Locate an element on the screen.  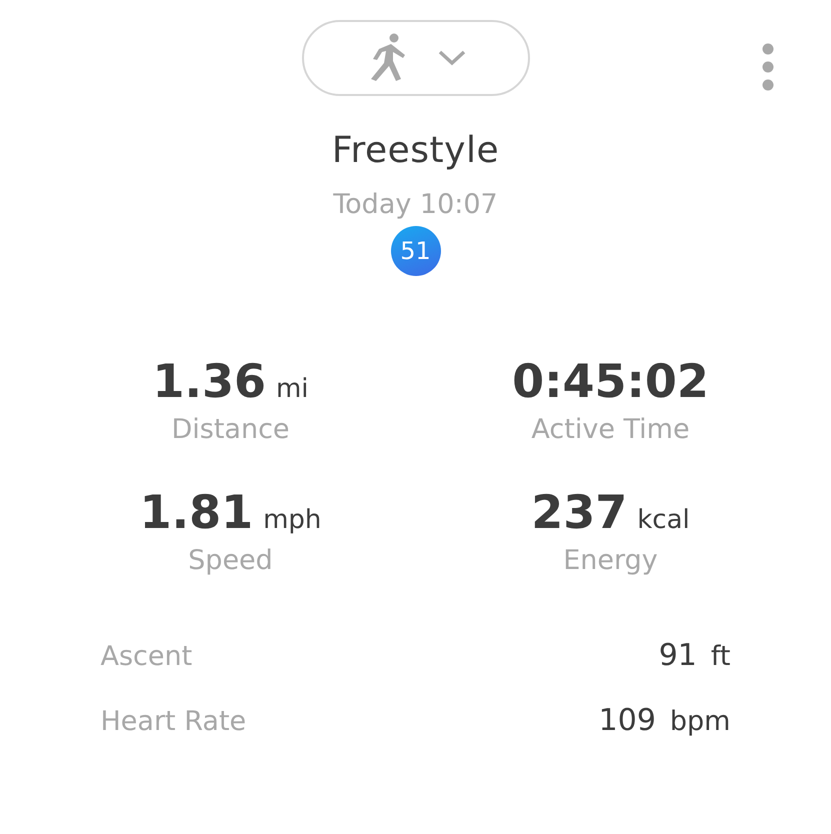
workout-date: Today 10:07 is located at coordinates (415, 204).